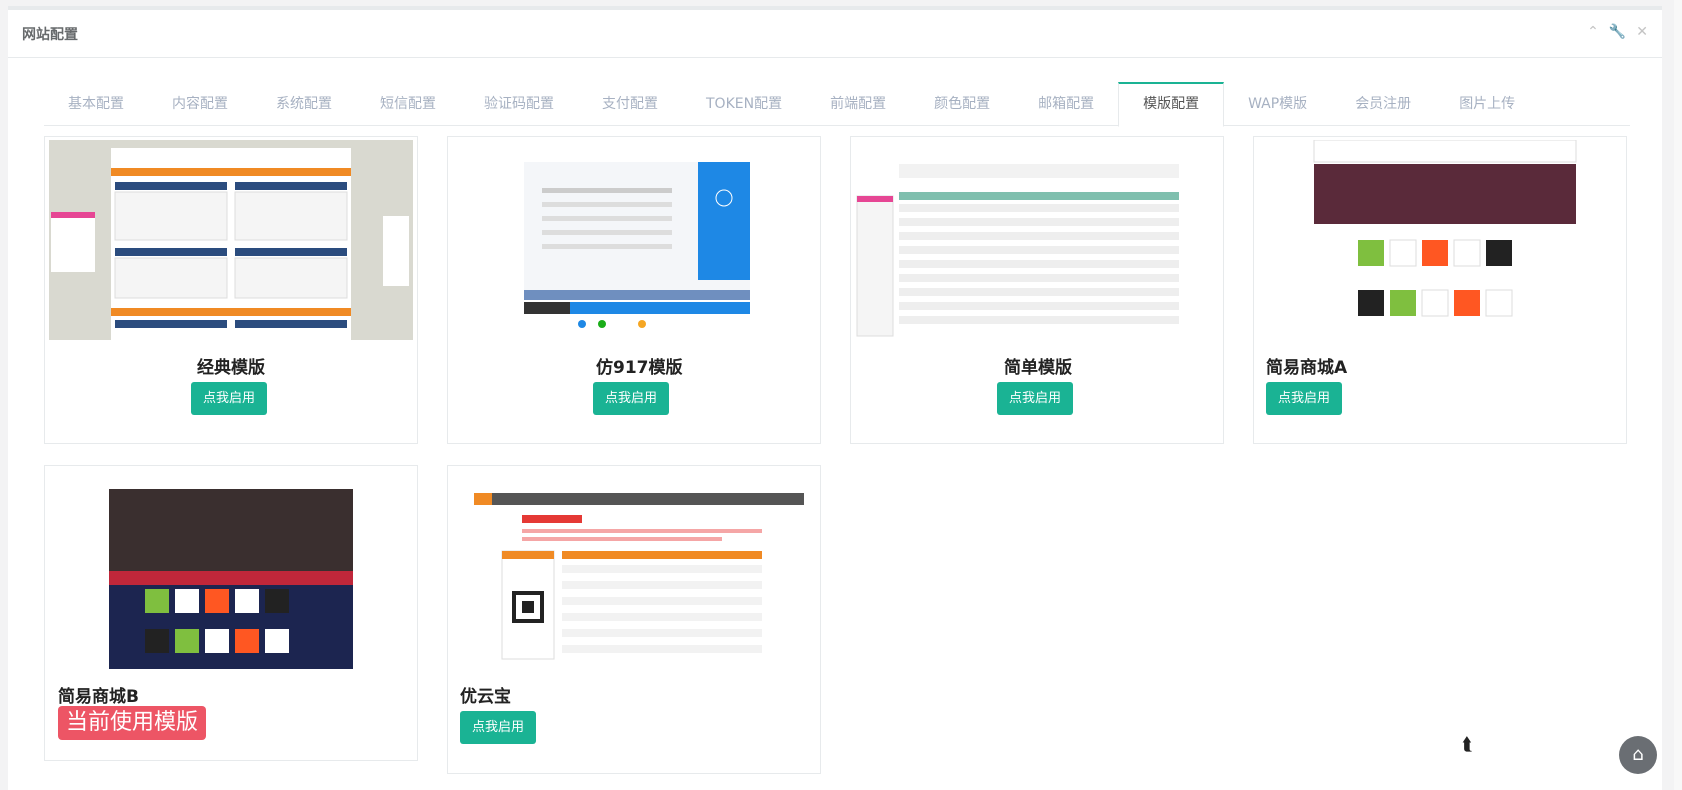 The height and width of the screenshot is (790, 1682). What do you see at coordinates (1277, 104) in the screenshot?
I see `tab-wap: WAP模版` at bounding box center [1277, 104].